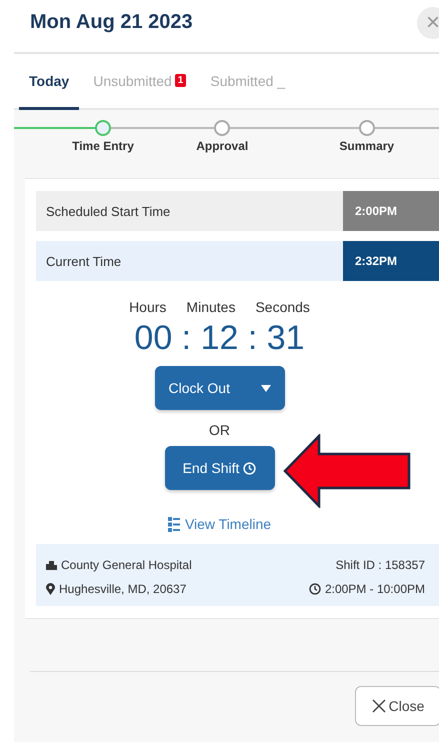 Image resolution: width=439 pixels, height=742 pixels. I want to click on building-icon, so click(51, 565).